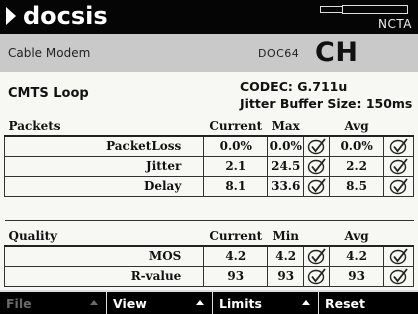 The image size is (418, 314). I want to click on avg-value: 2.2, so click(357, 166).